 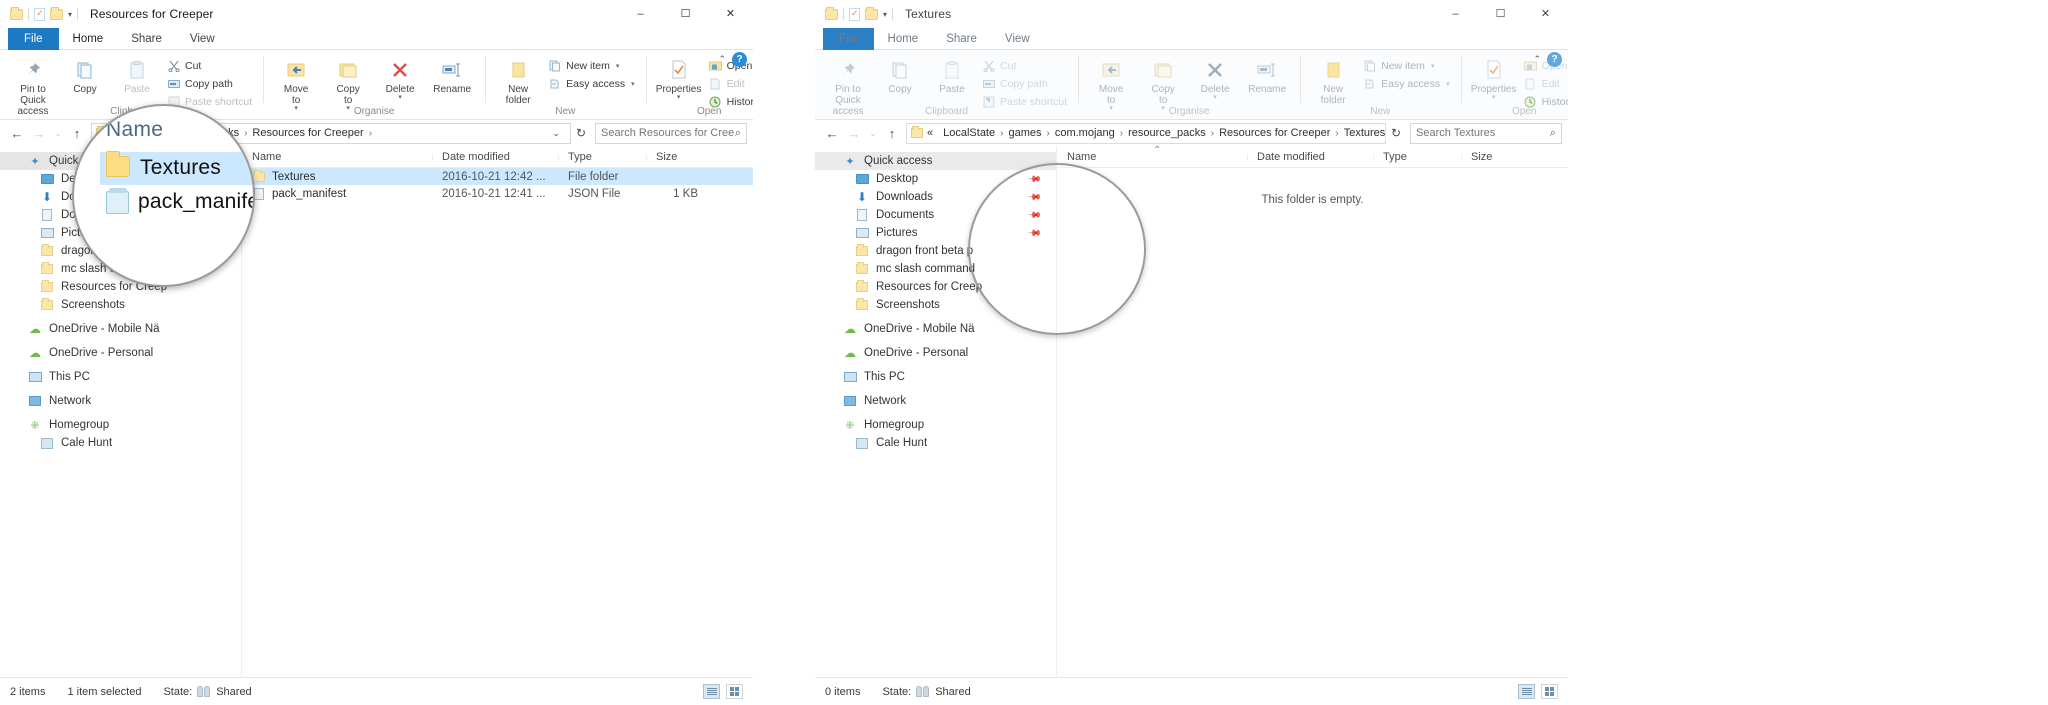 What do you see at coordinates (1455, 133) in the screenshot?
I see `search-input: Search Textures` at bounding box center [1455, 133].